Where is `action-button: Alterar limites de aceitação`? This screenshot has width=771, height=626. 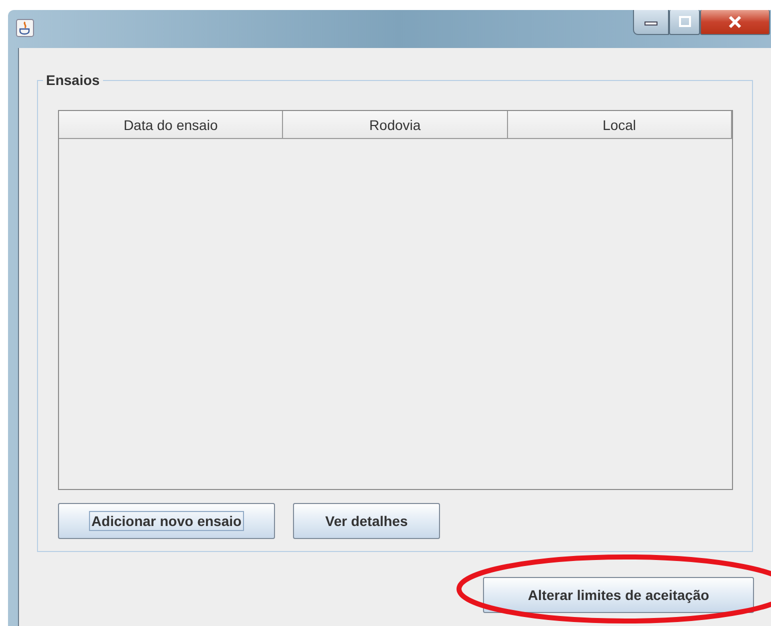 action-button: Alterar limites de aceitação is located at coordinates (618, 595).